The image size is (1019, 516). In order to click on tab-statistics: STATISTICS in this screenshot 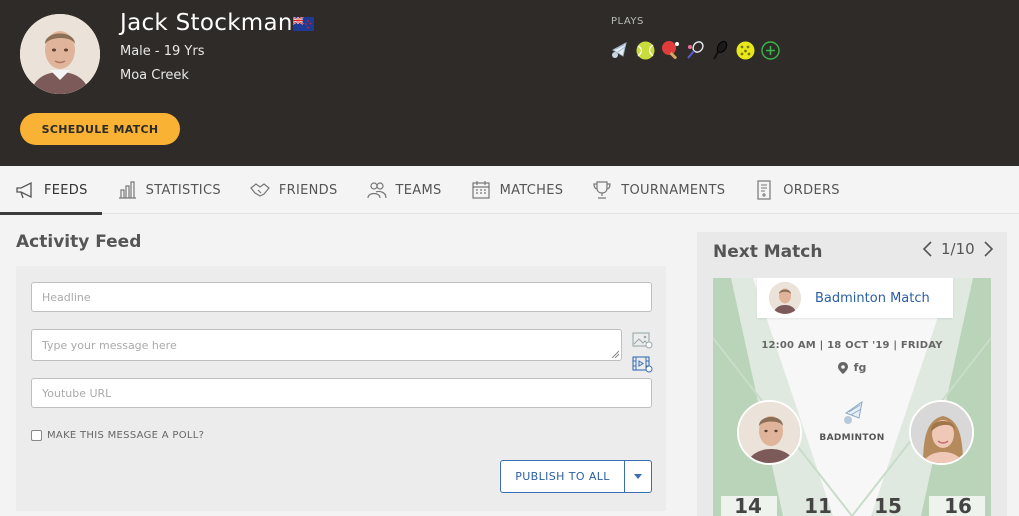, I will do `click(168, 190)`.